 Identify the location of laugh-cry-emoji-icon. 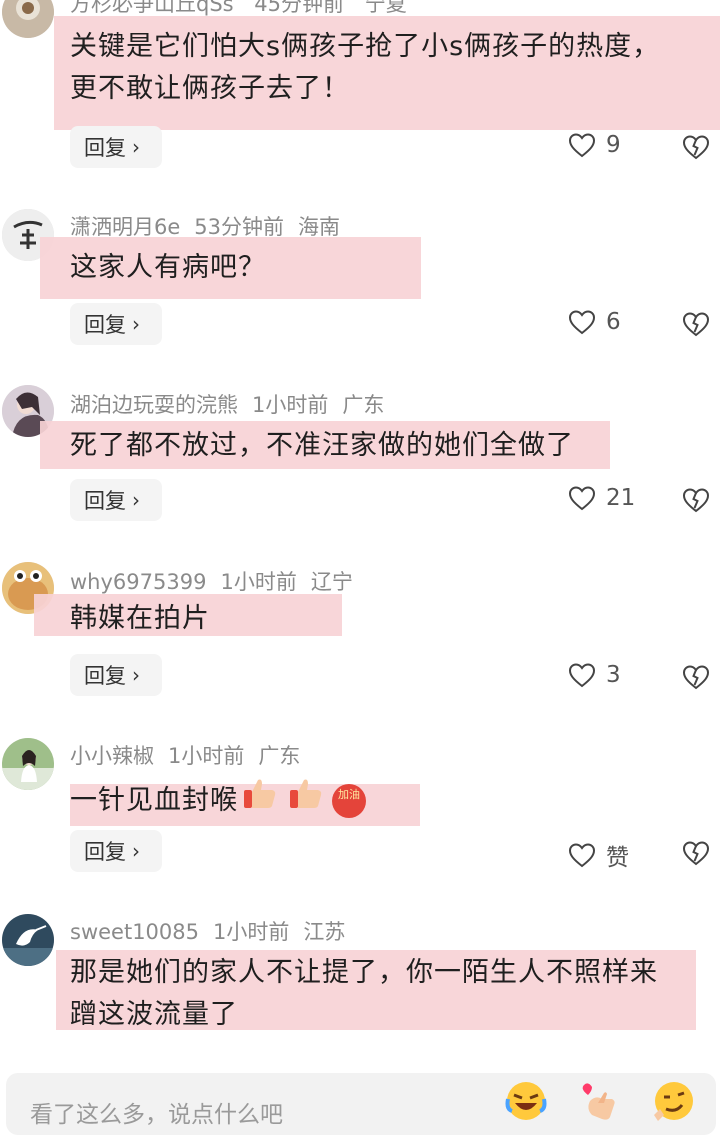
(526, 1103).